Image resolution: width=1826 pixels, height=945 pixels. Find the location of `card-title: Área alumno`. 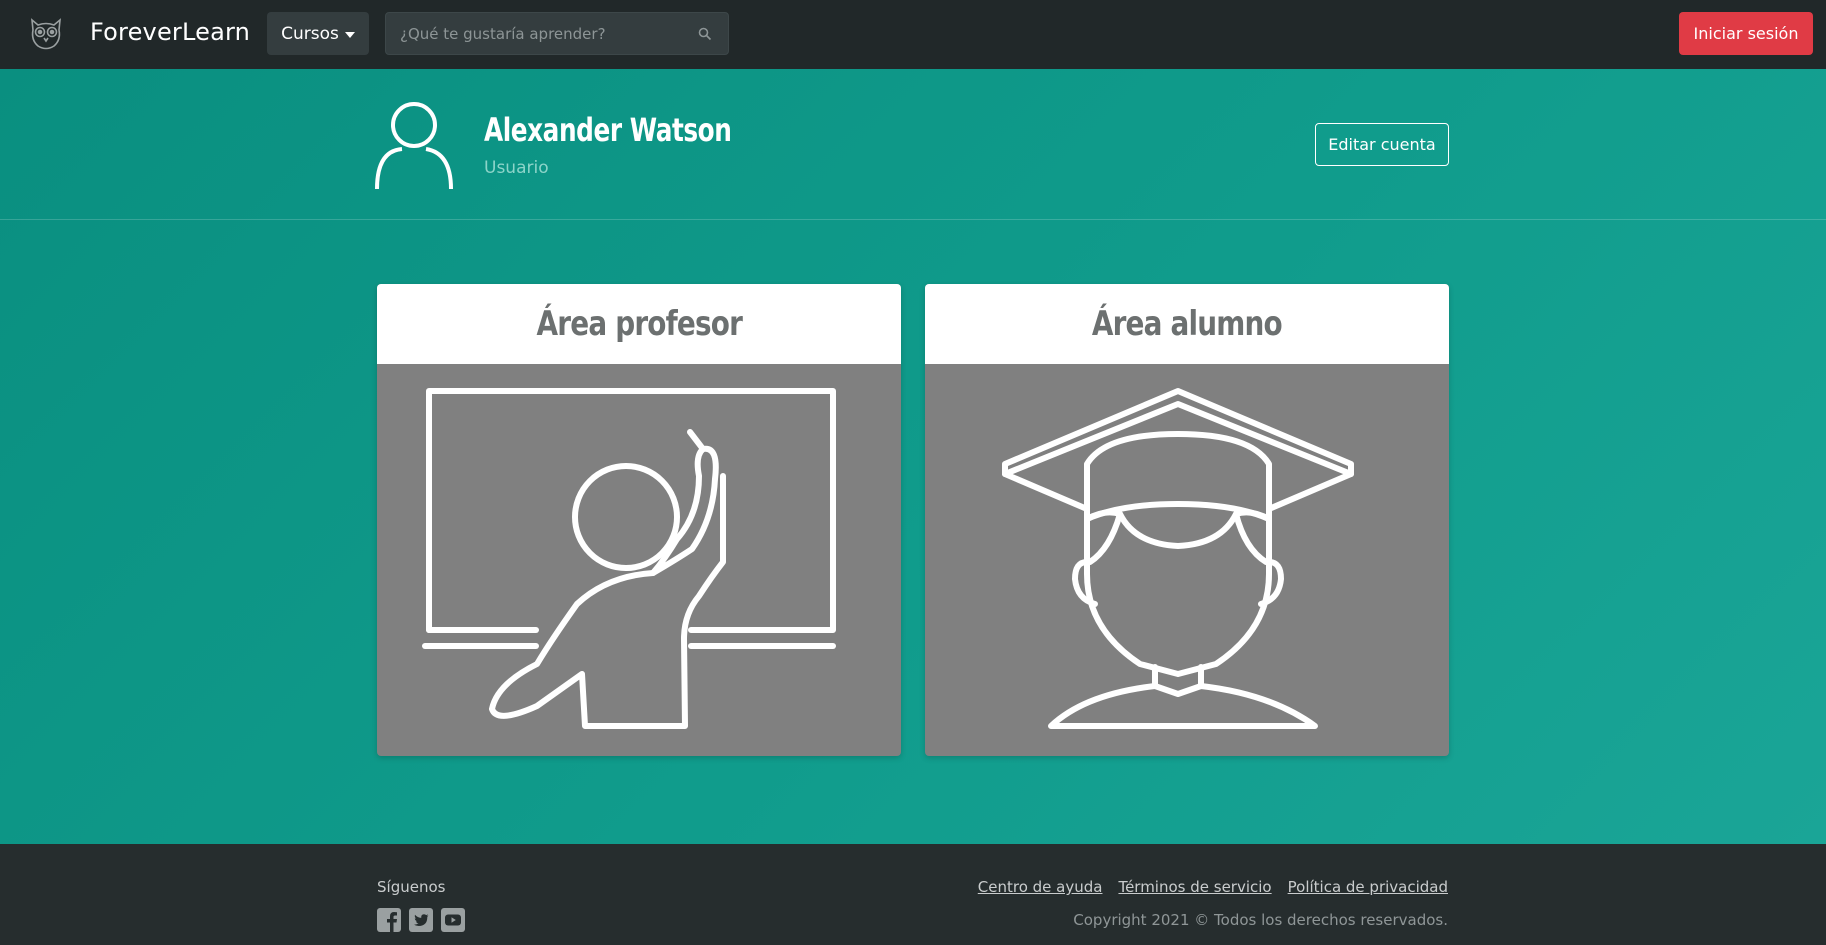

card-title: Área alumno is located at coordinates (1187, 324).